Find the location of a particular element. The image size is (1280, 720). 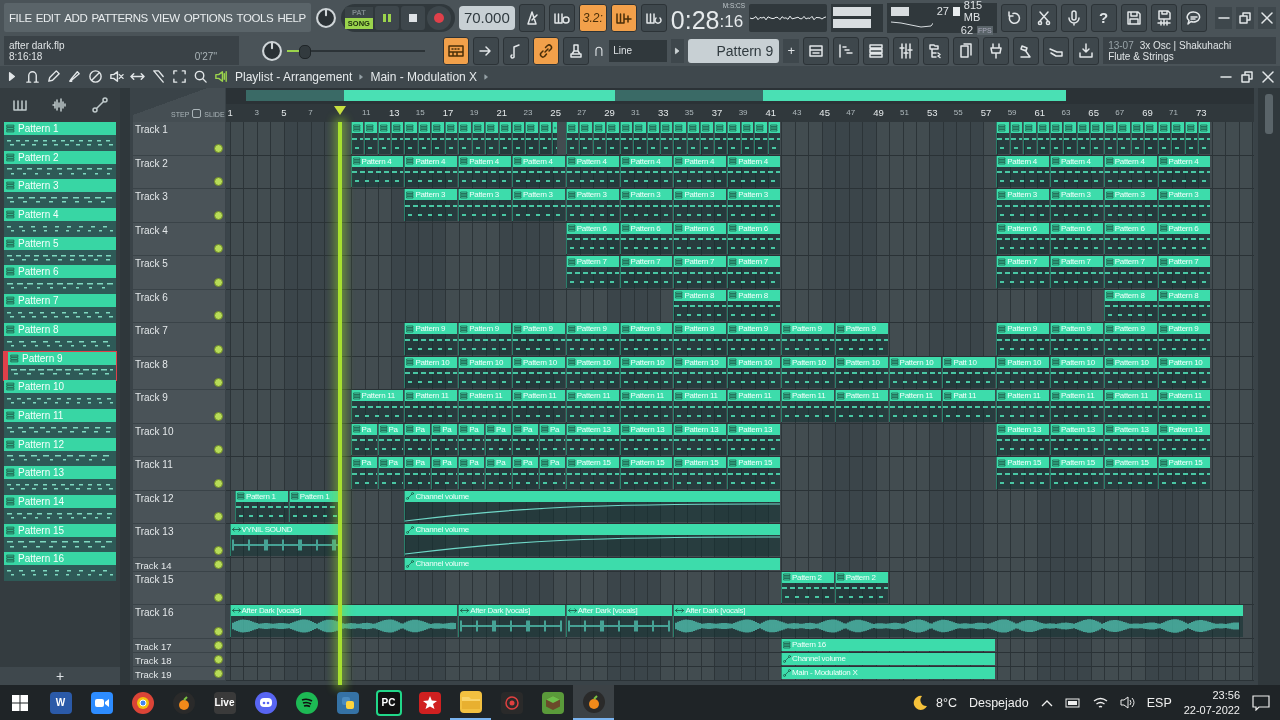

arrangement-name: Main - Modulation X is located at coordinates (424, 77).